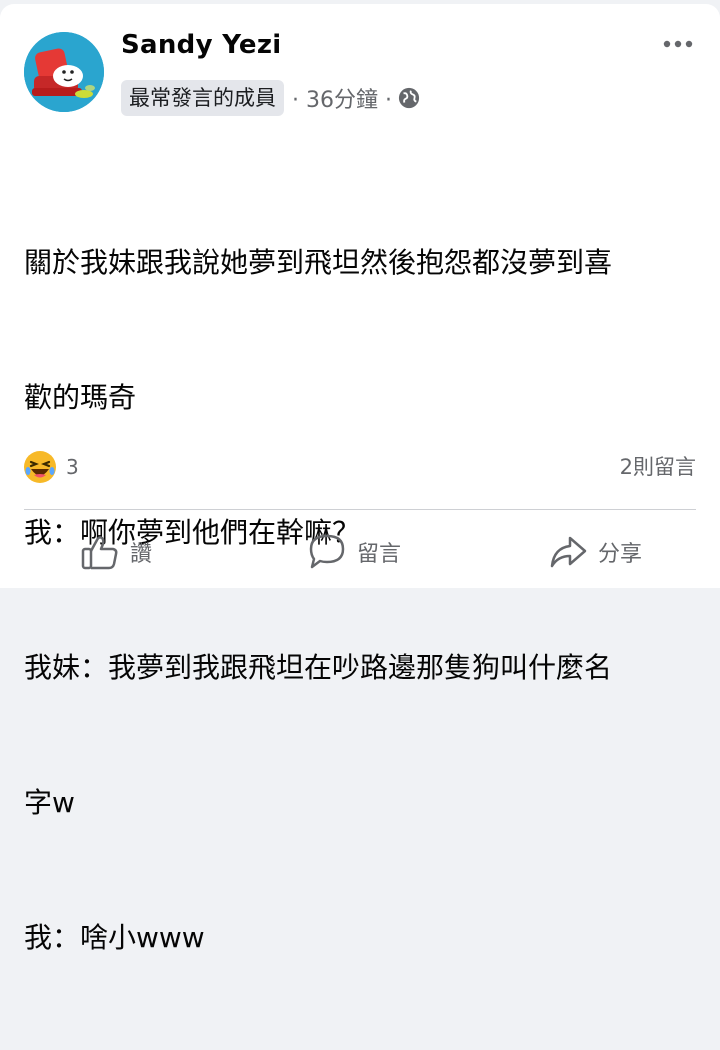 This screenshot has height=1050, width=720. I want to click on laughing-emoji-icon, so click(40, 467).